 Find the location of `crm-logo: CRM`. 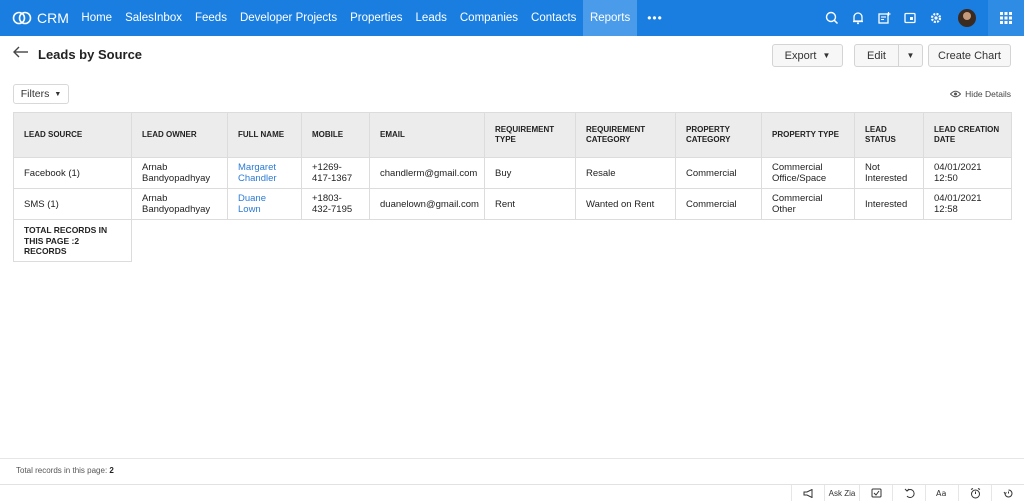

crm-logo: CRM is located at coordinates (40, 18).